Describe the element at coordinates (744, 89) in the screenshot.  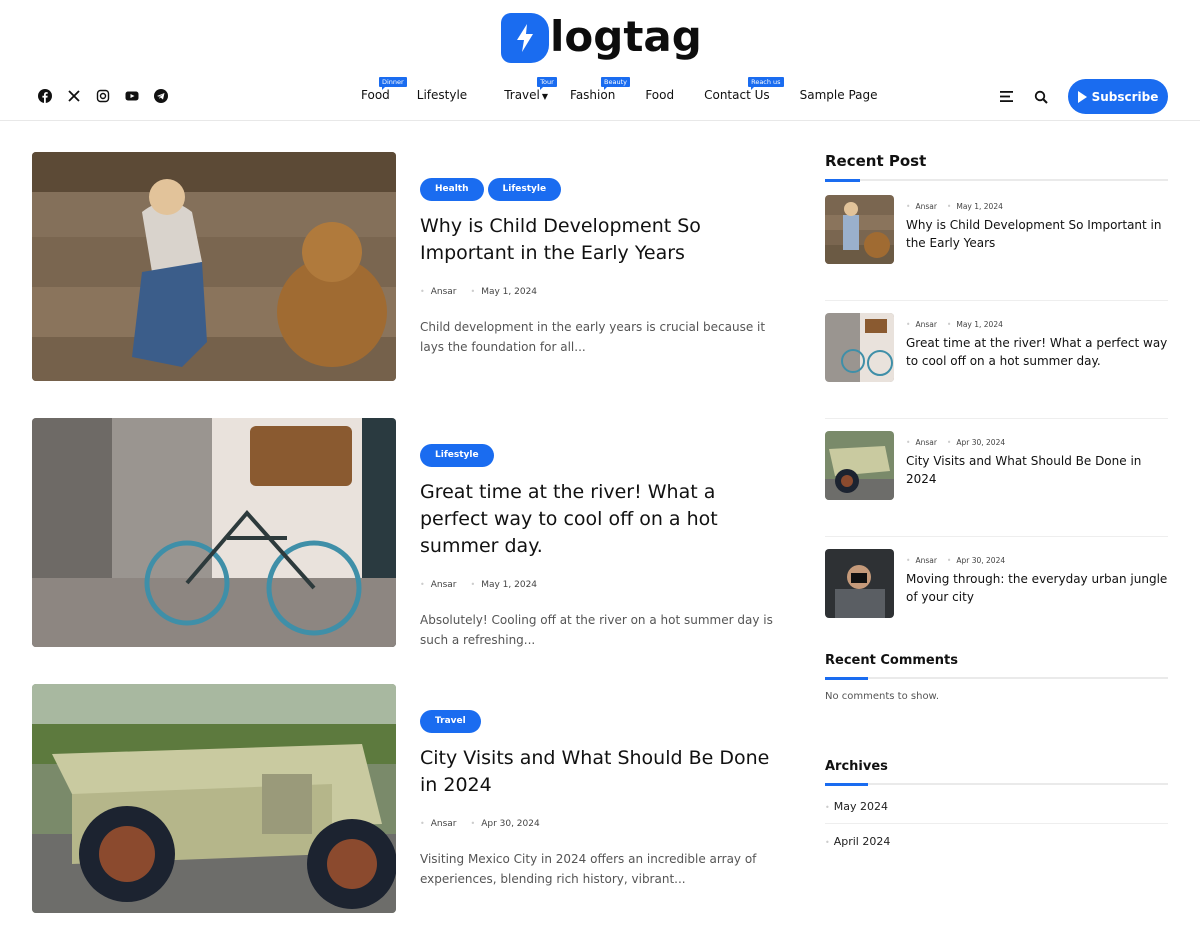
I see `nav-item-contact: Reach us Contact Us` at that location.